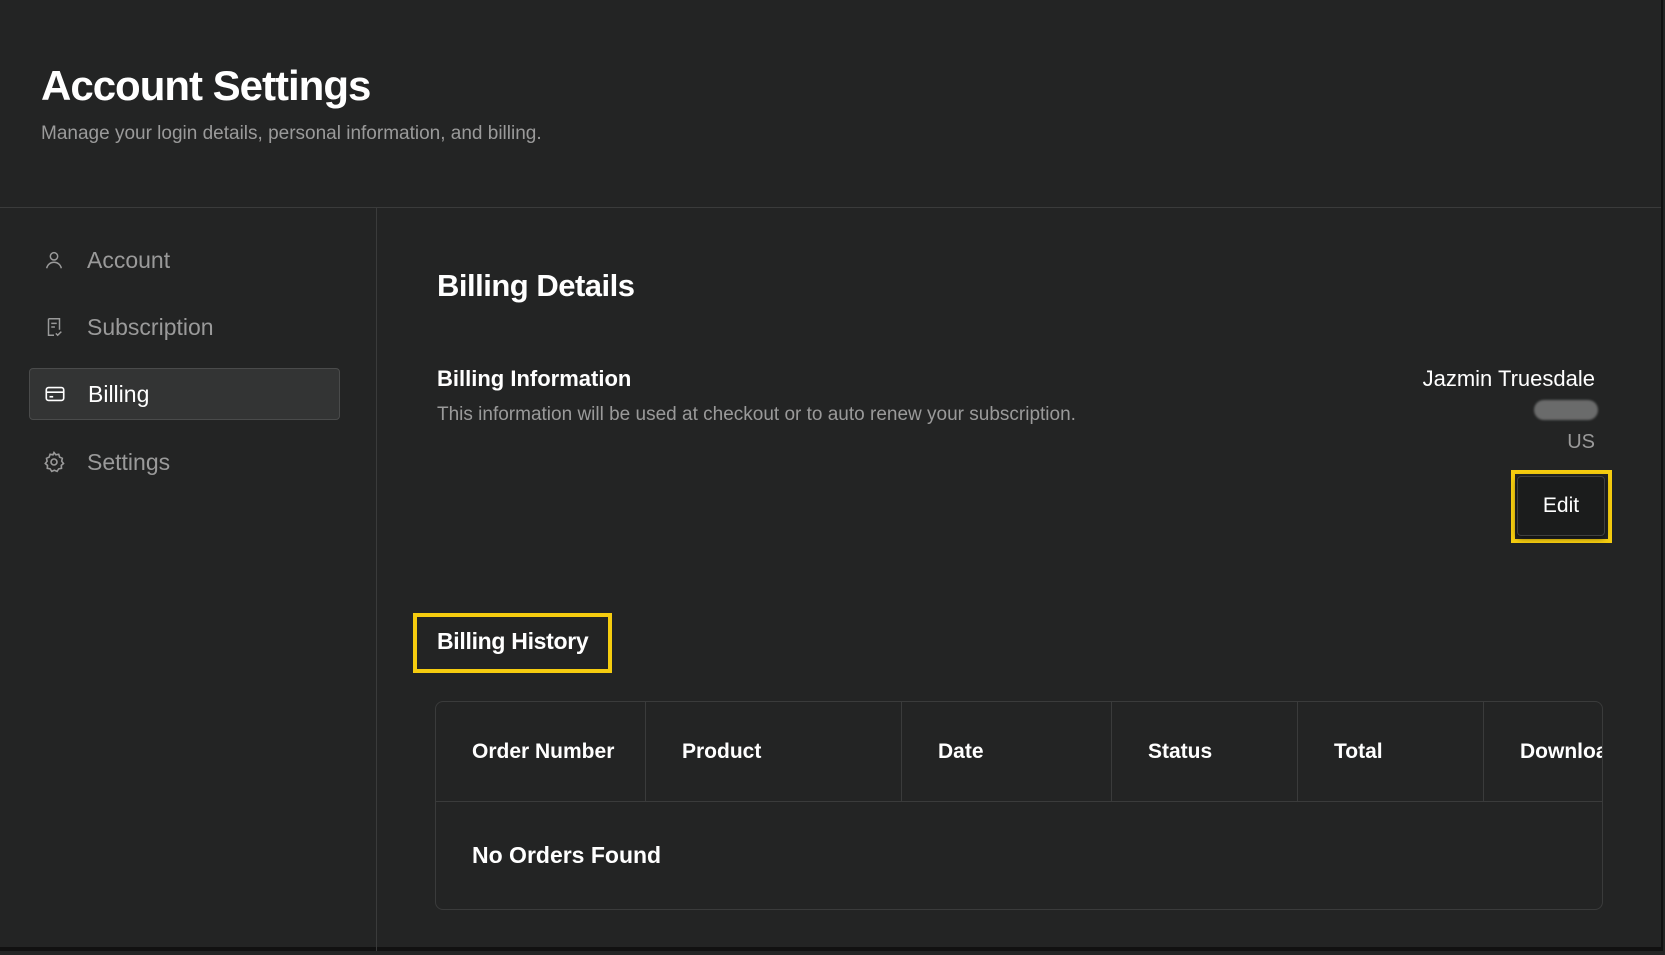 This screenshot has height=955, width=1665. Describe the element at coordinates (150, 326) in the screenshot. I see `sidebar-item-label: Subscription` at that location.